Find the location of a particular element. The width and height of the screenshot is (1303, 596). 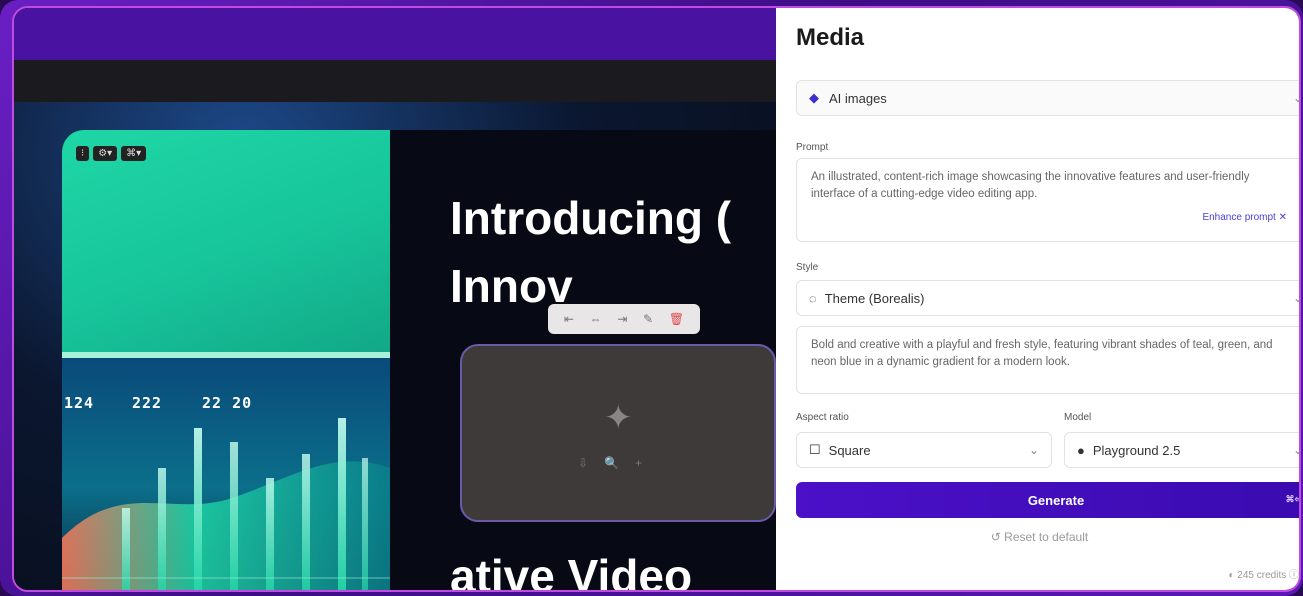

generate-button: Generate ⌘⏎ is located at coordinates (1048, 500).